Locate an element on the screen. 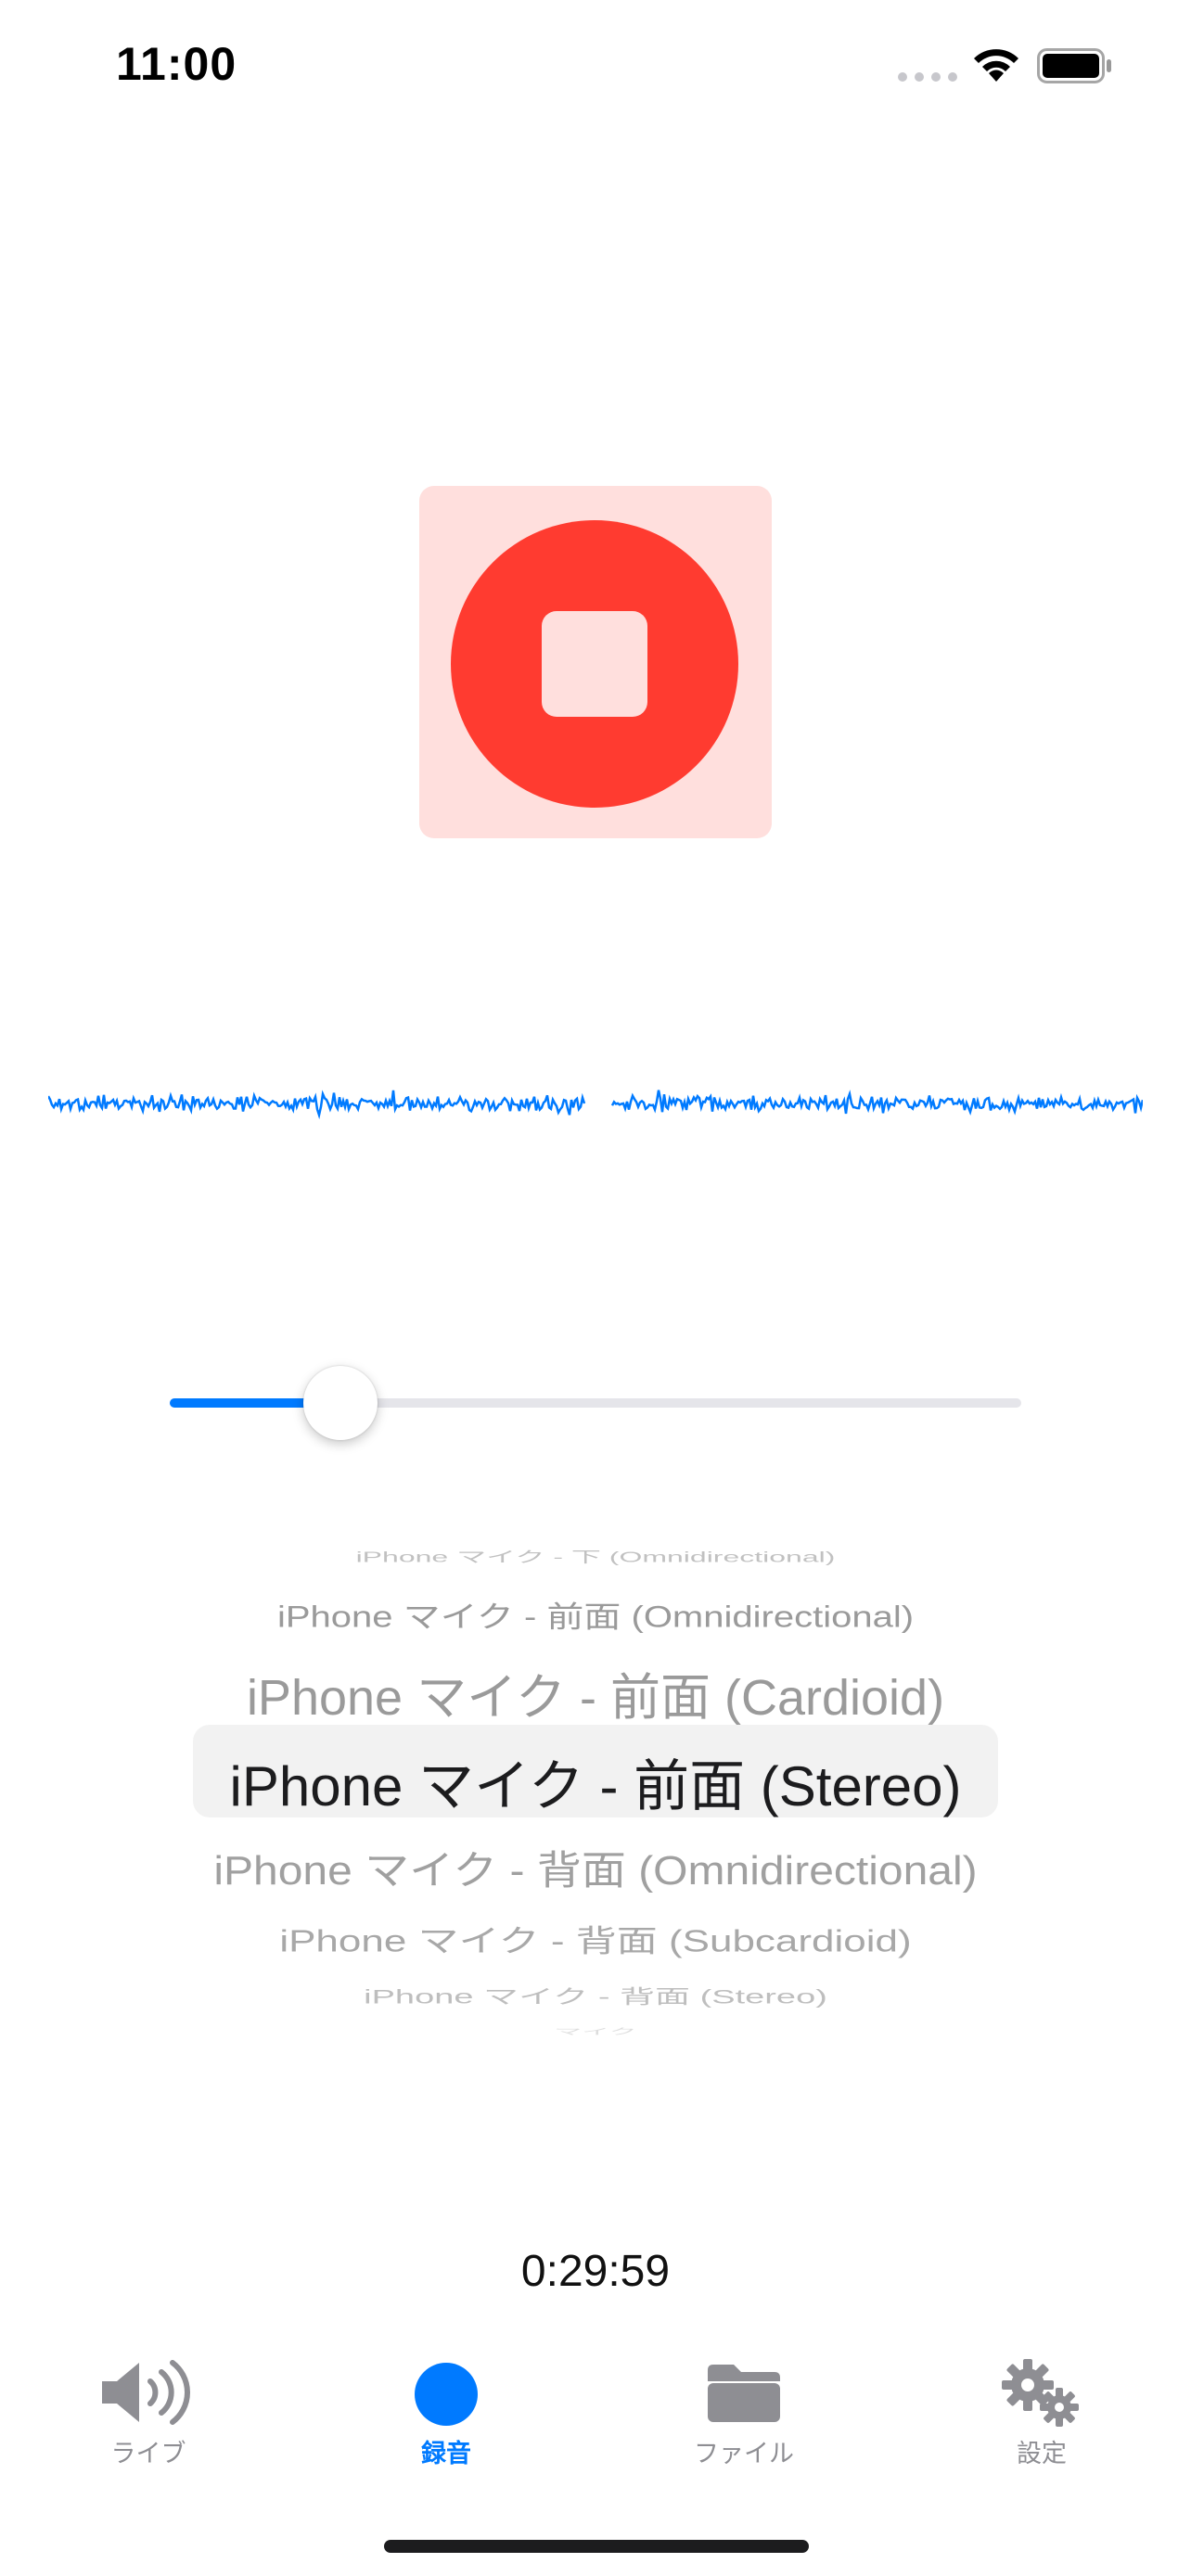 The width and height of the screenshot is (1191, 2576). picker-option: iPhone マイク - 背面 (Stereo) is located at coordinates (595, 1995).